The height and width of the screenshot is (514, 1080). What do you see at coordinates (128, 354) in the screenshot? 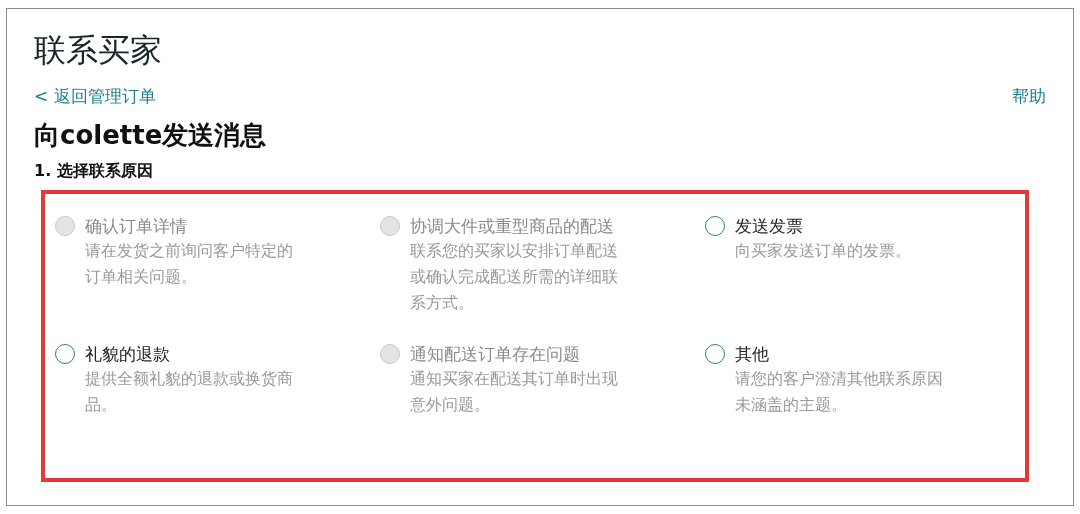
I see `reason-label: 礼貌的退款` at bounding box center [128, 354].